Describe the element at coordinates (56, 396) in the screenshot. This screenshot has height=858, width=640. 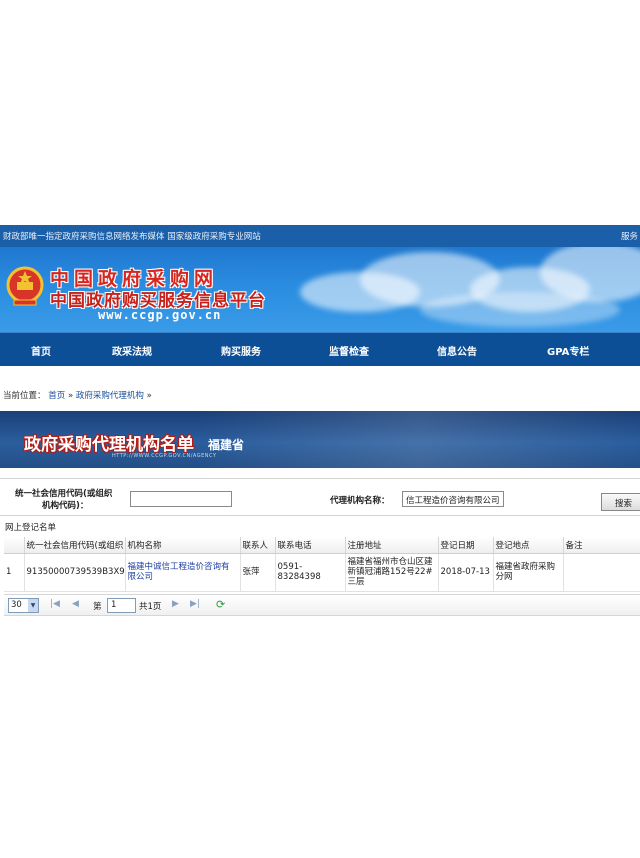
I see `breadcrumb-home: 首页` at that location.